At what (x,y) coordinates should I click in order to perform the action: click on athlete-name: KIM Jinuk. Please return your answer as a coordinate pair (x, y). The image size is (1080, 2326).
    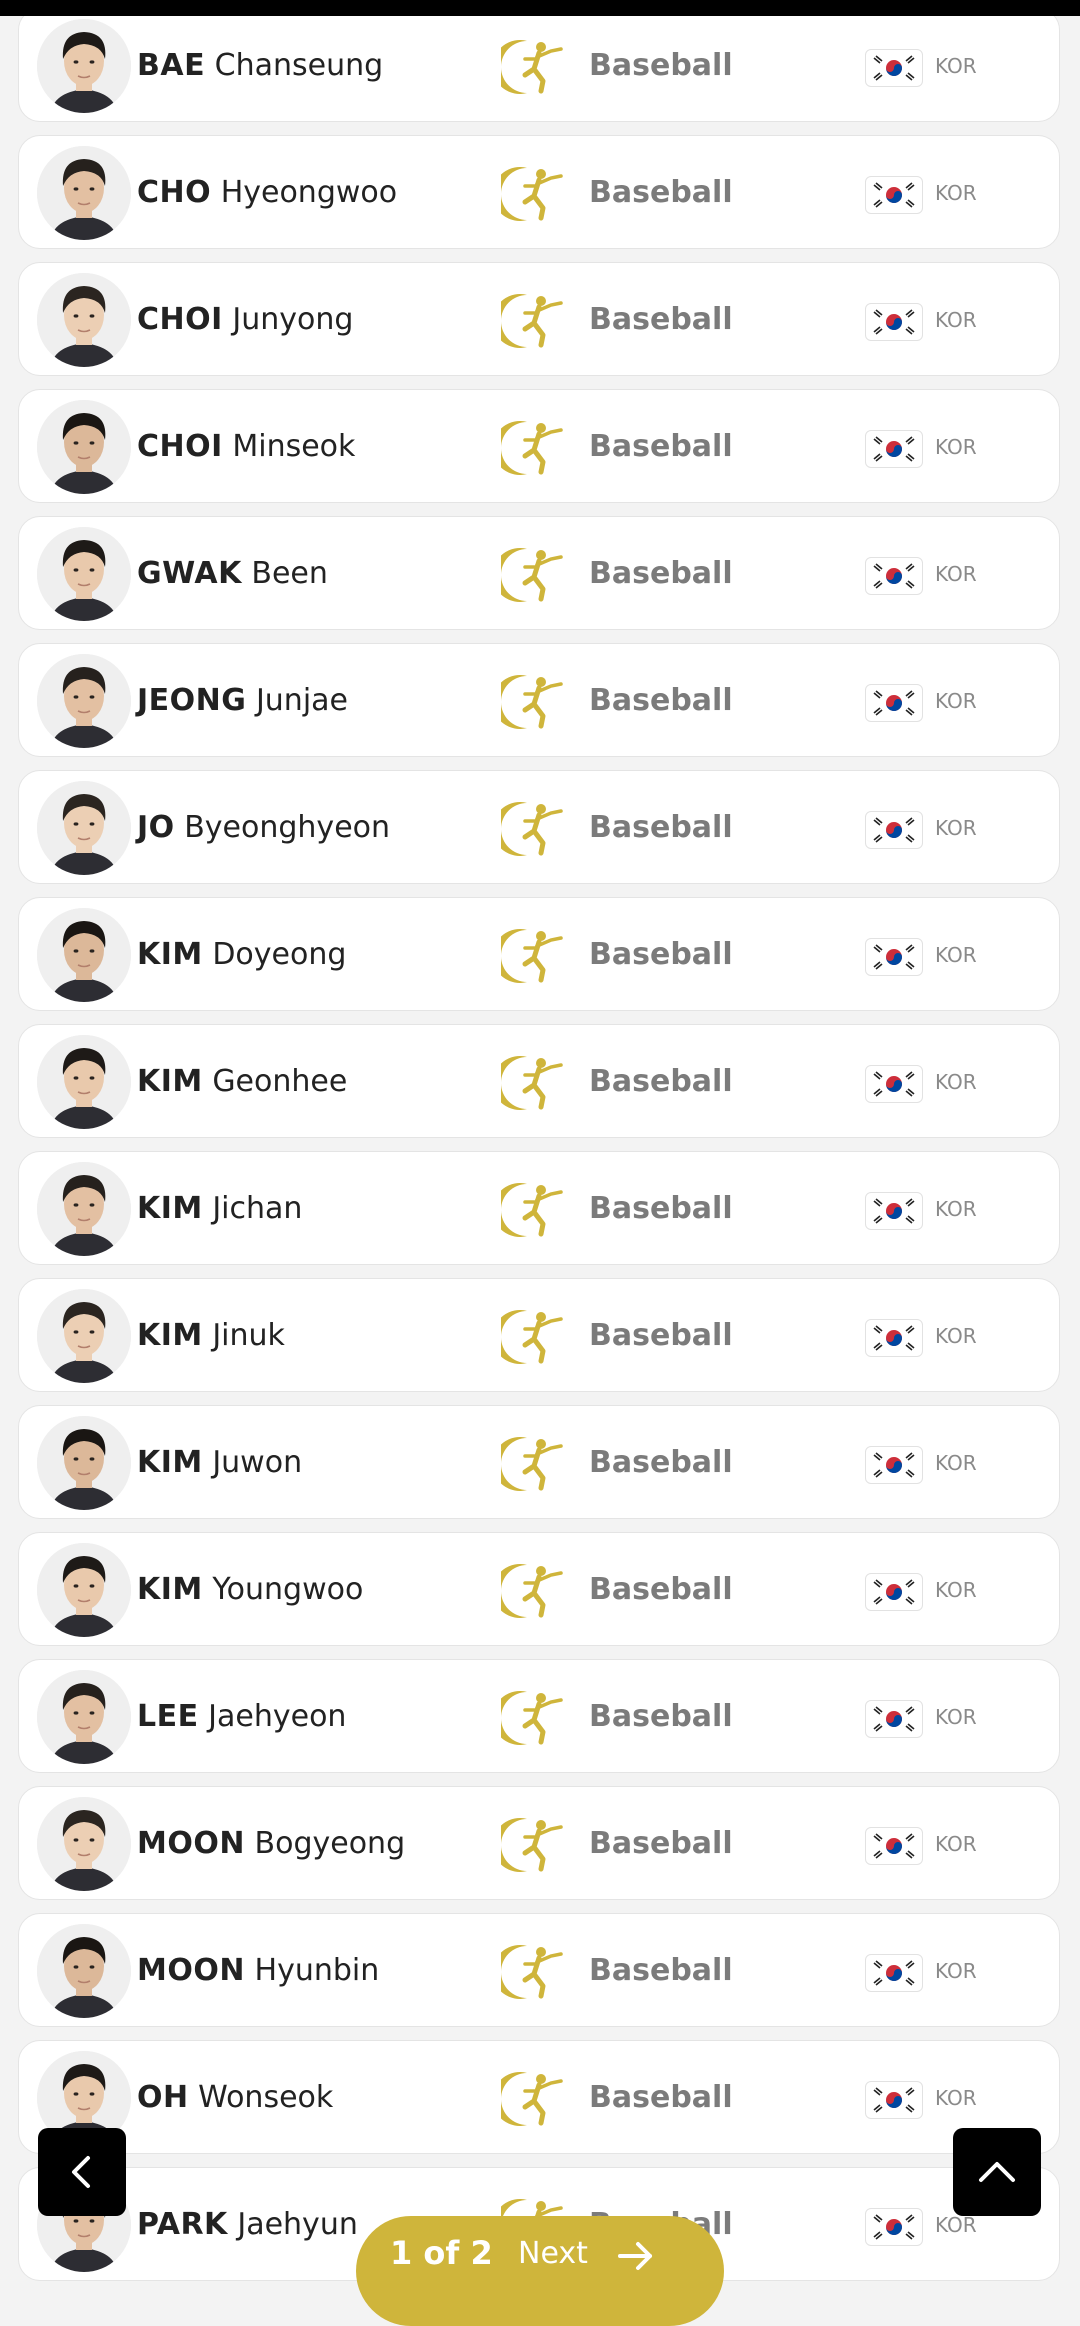
    Looking at the image, I should click on (211, 1336).